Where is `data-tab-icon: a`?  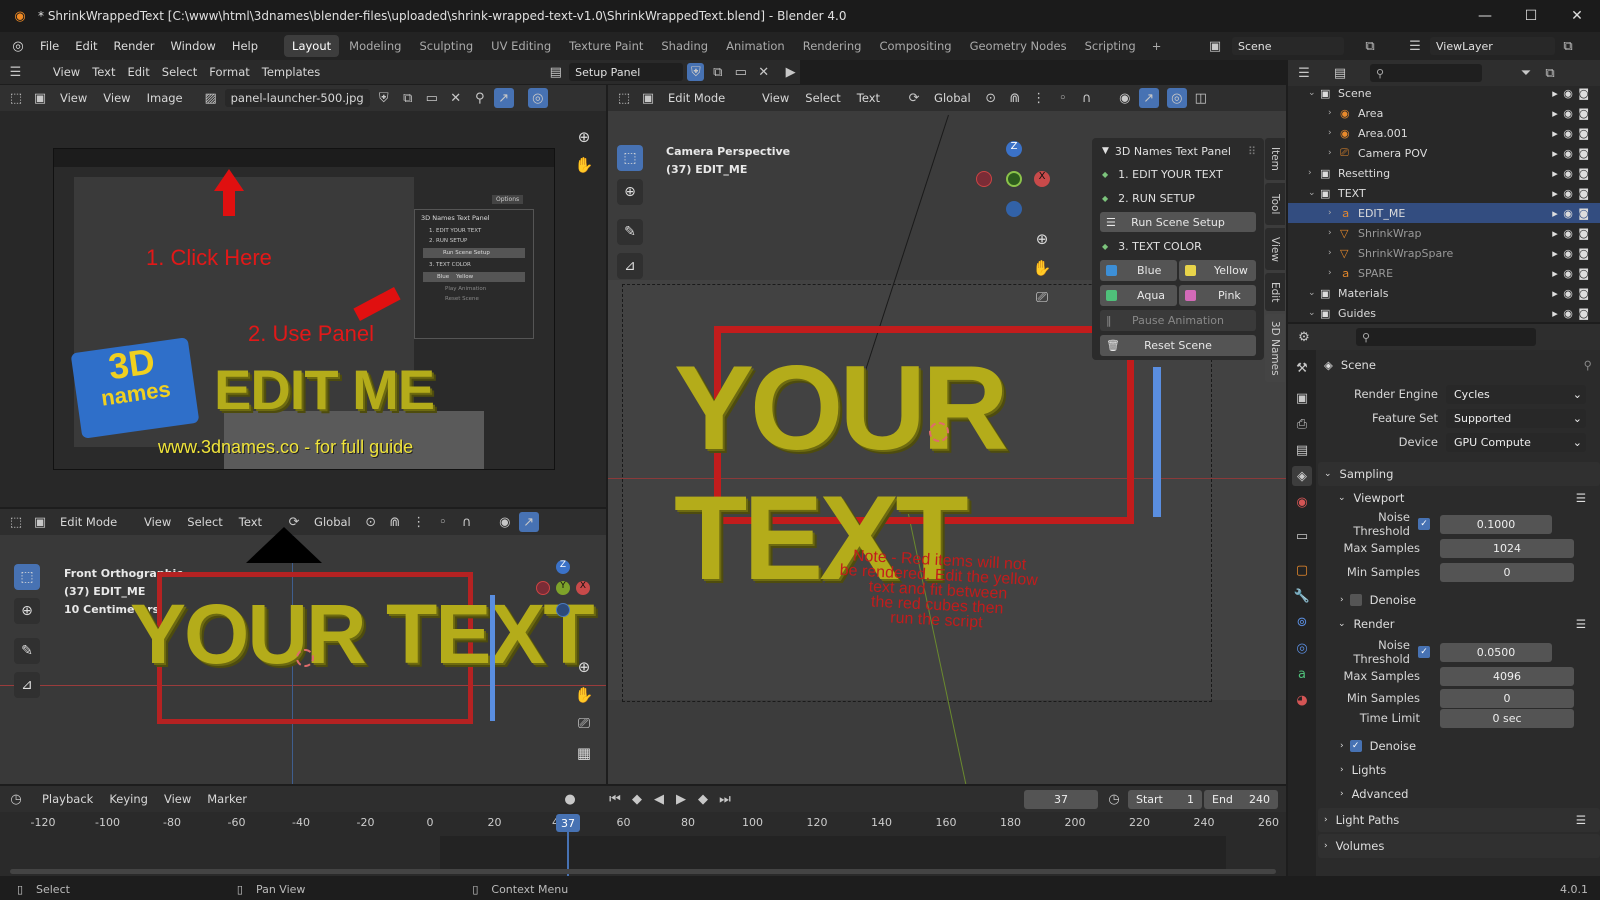 data-tab-icon: a is located at coordinates (1302, 674).